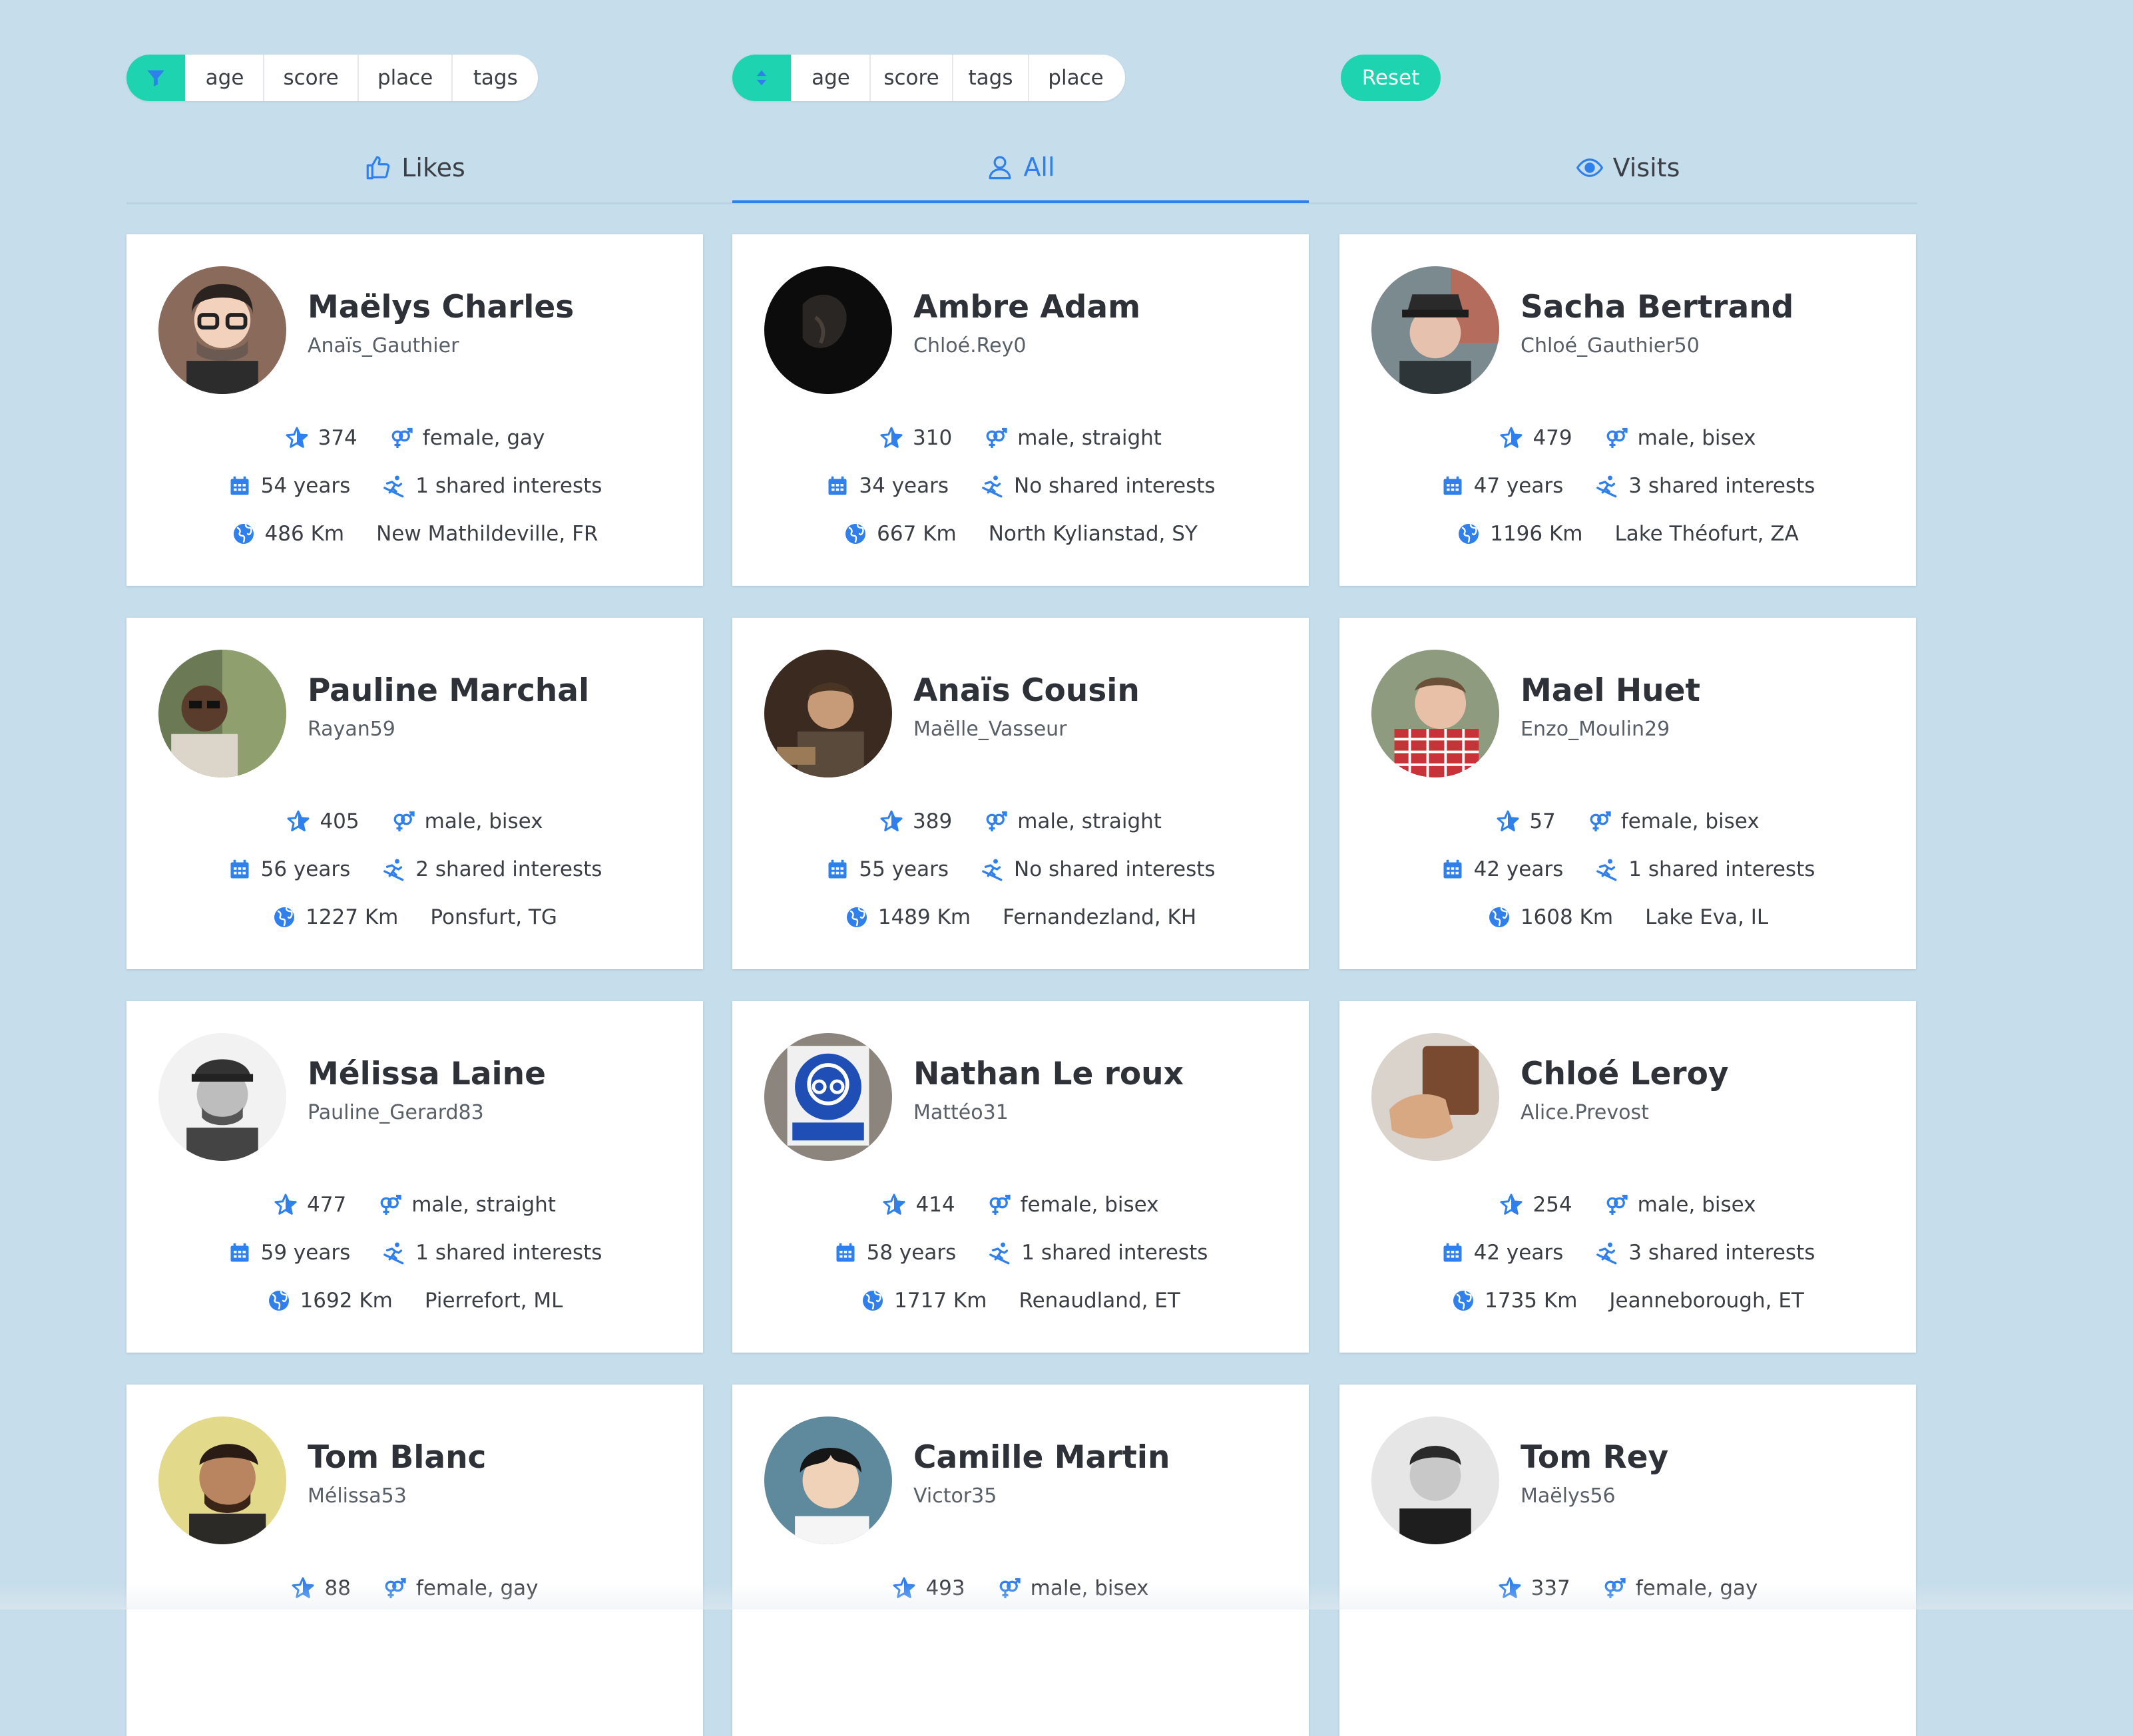  Describe the element at coordinates (1020, 821) in the screenshot. I see `stats-row: 389 male, straight` at that location.